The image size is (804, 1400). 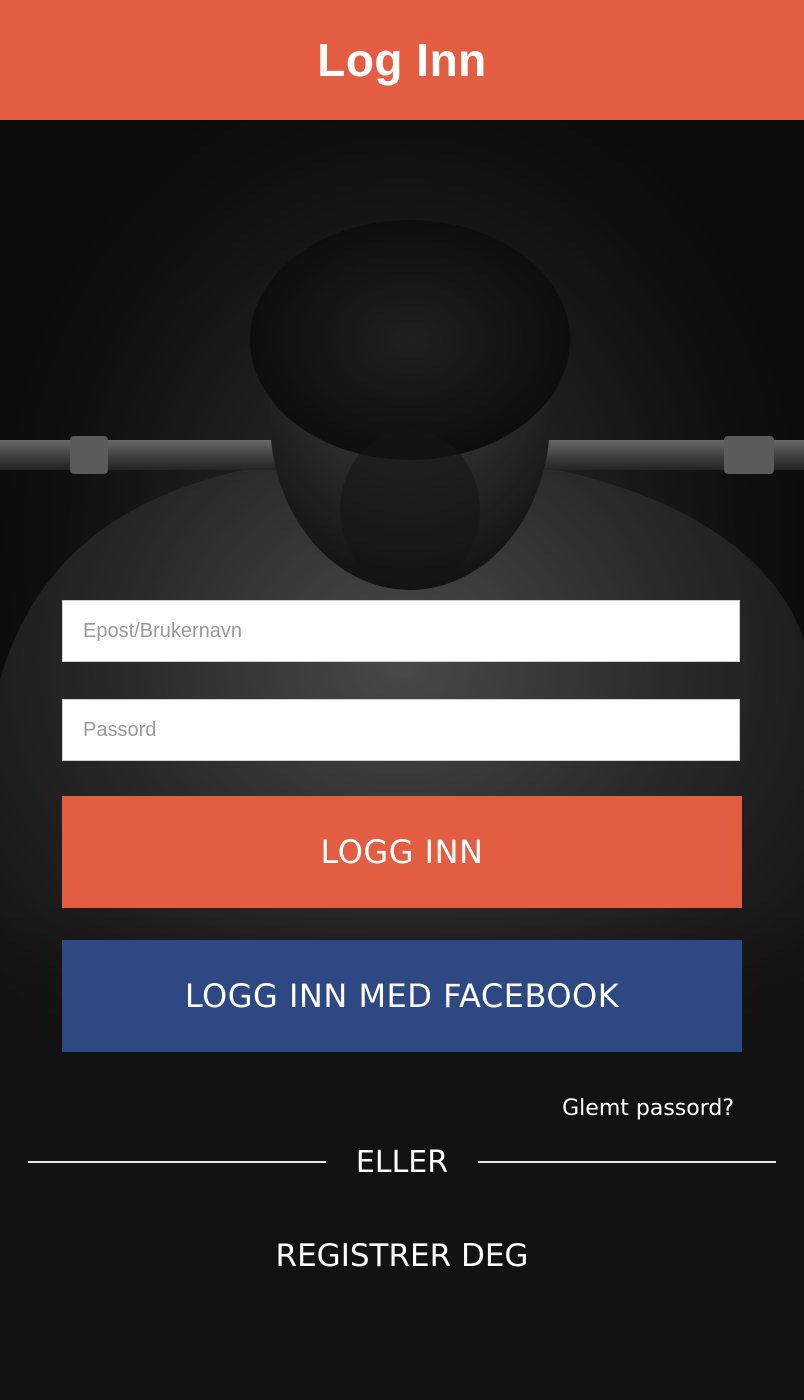 I want to click on email-username-input, so click(x=401, y=631).